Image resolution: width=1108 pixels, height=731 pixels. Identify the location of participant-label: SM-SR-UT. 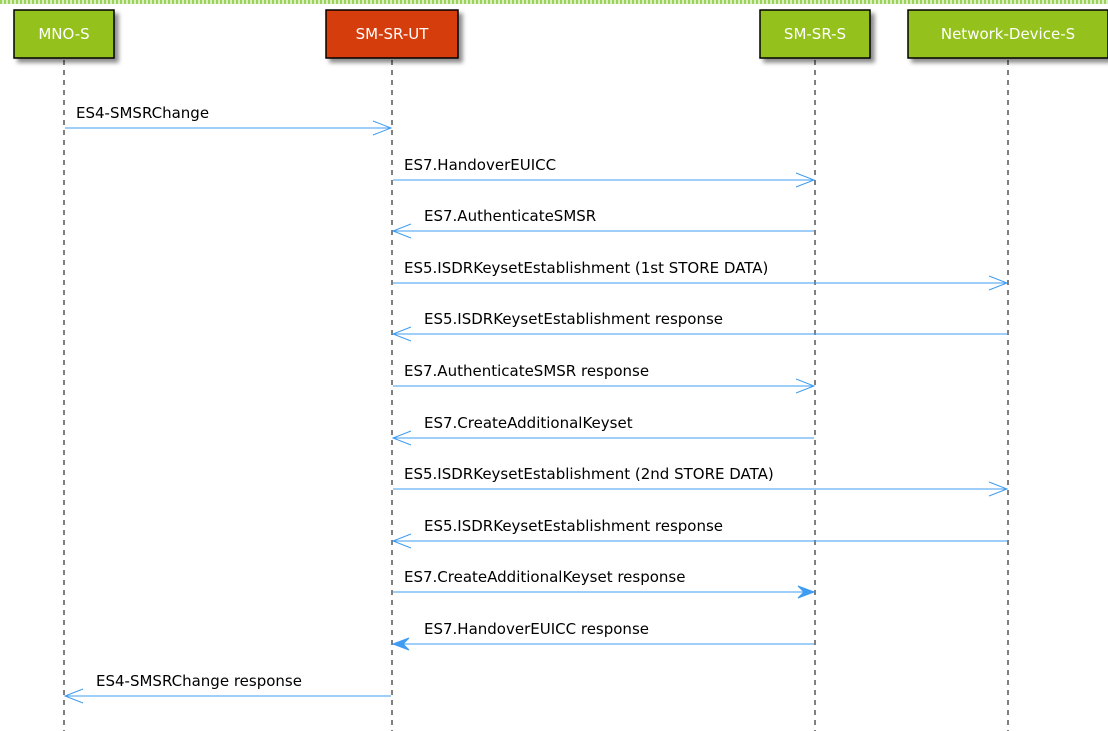
(393, 34).